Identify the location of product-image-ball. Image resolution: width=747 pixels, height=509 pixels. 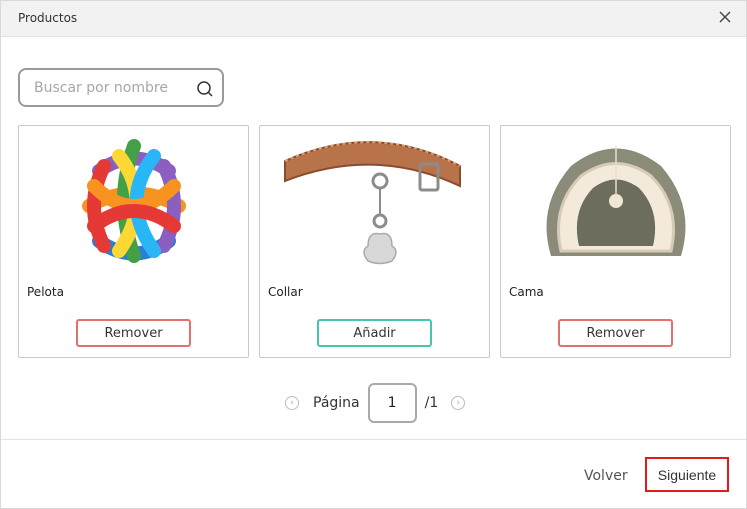
(133, 201).